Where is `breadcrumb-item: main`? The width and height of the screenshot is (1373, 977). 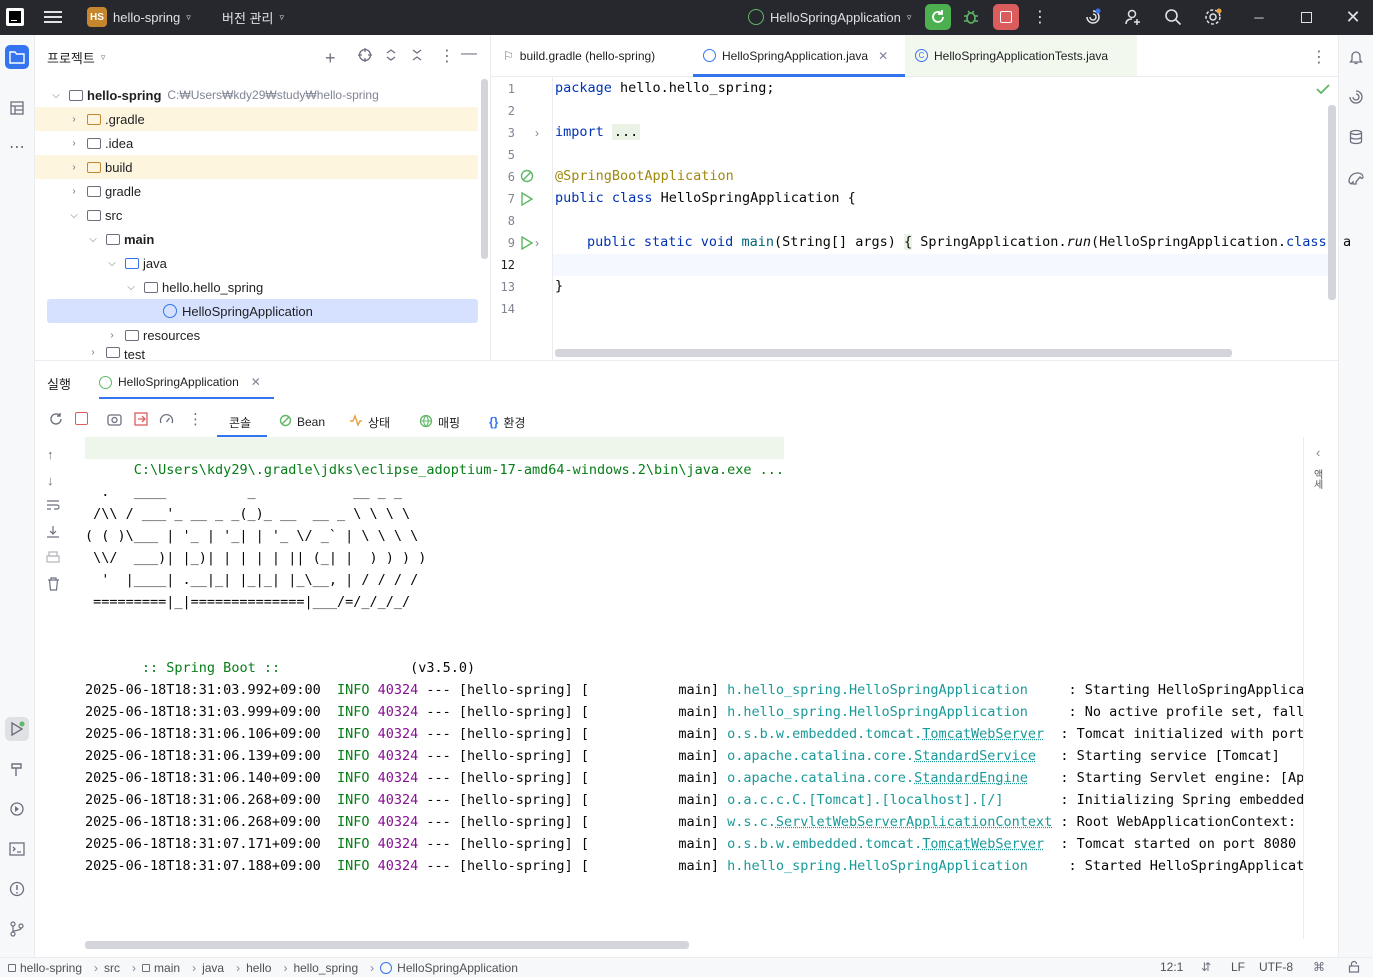 breadcrumb-item: main is located at coordinates (167, 968).